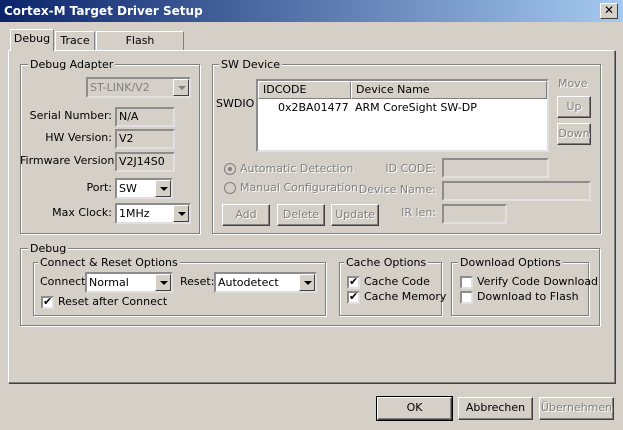  What do you see at coordinates (574, 107) in the screenshot?
I see `move-up-button: Up` at bounding box center [574, 107].